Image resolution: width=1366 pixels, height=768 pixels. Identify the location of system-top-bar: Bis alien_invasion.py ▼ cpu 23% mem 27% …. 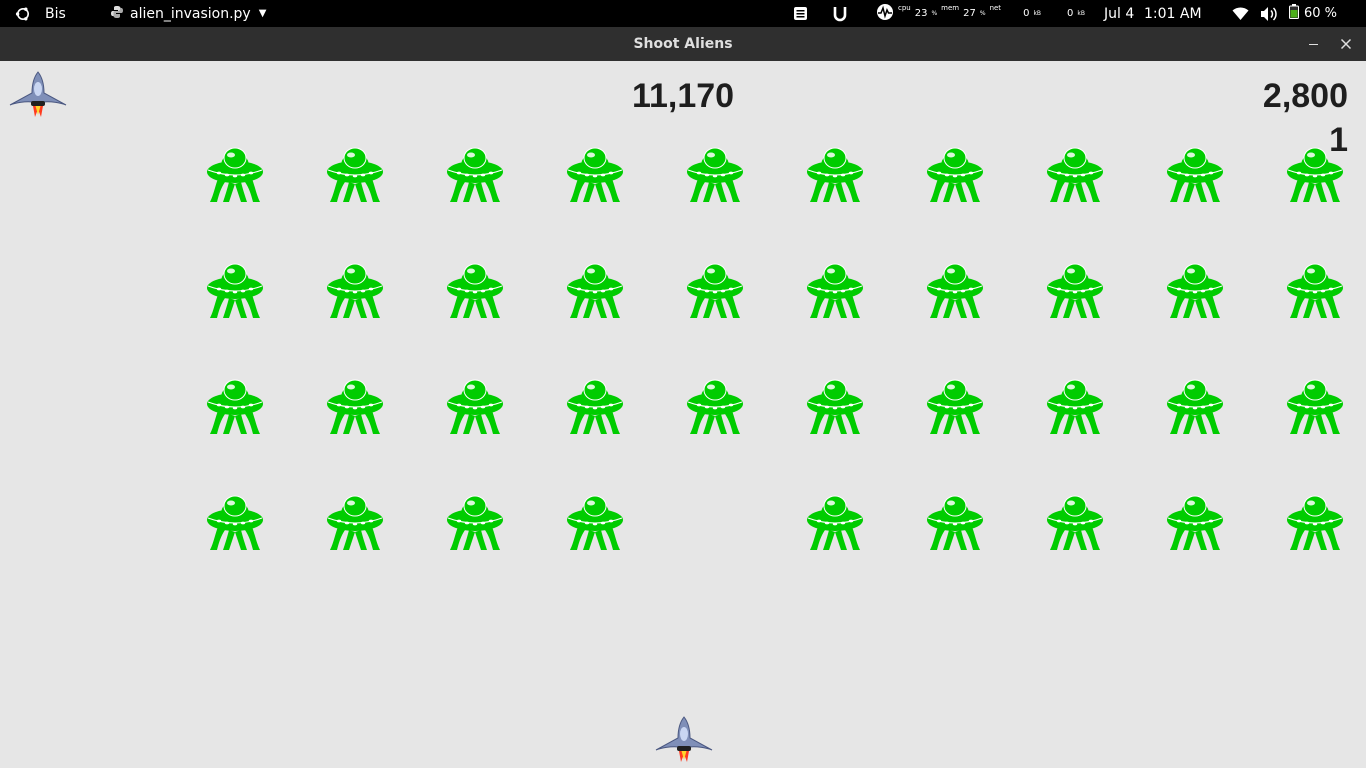
(683, 13).